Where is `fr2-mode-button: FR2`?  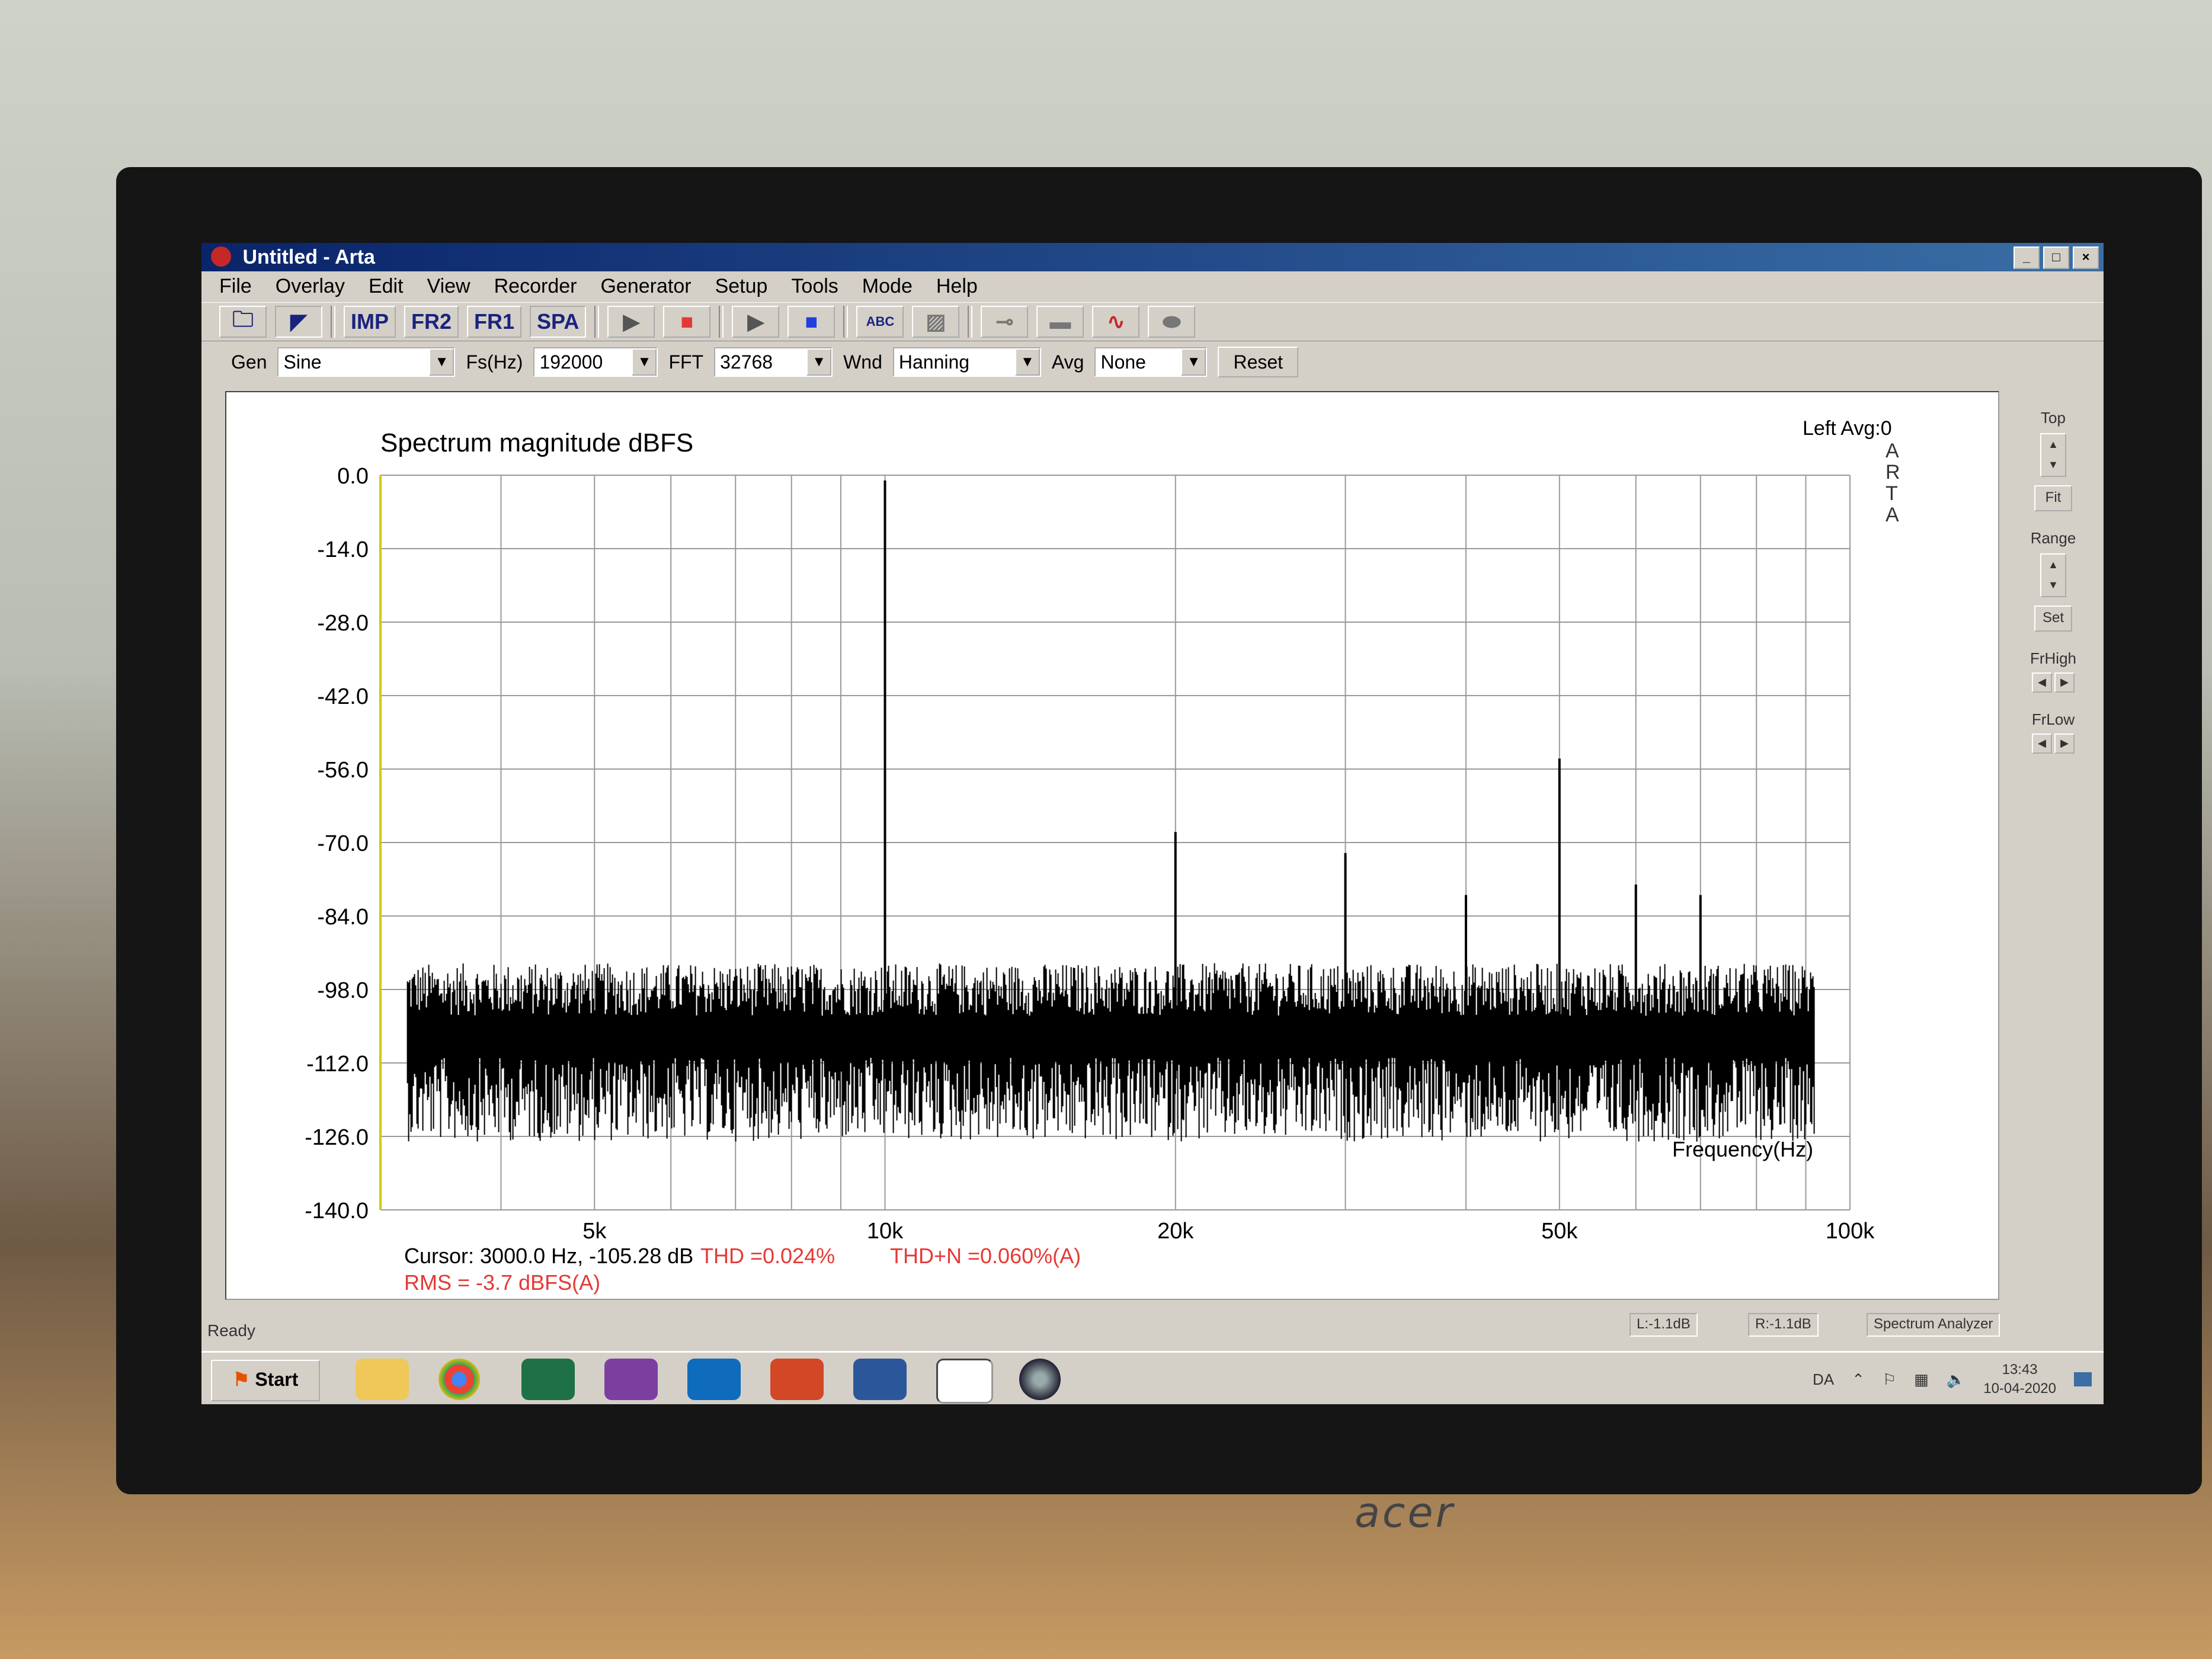 fr2-mode-button: FR2 is located at coordinates (431, 322).